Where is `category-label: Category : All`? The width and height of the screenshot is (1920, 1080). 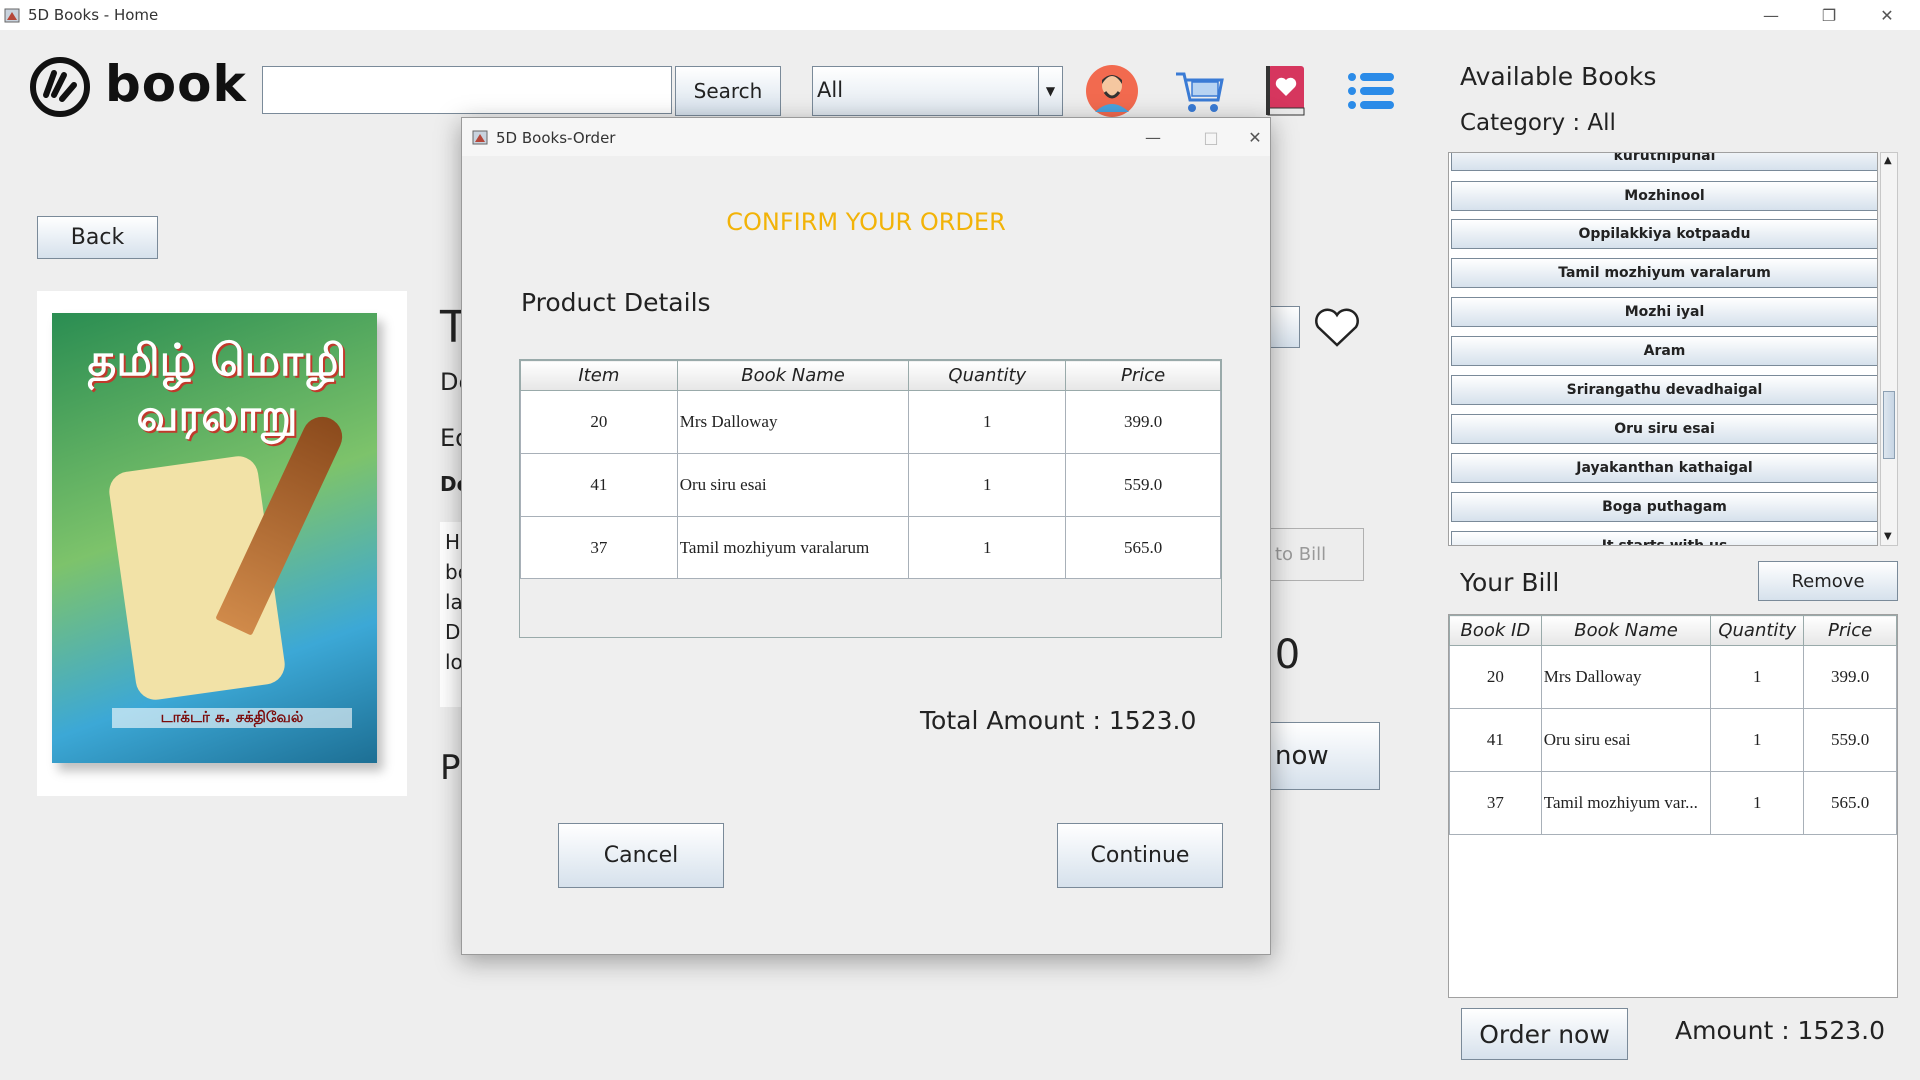 category-label: Category : All is located at coordinates (1538, 123).